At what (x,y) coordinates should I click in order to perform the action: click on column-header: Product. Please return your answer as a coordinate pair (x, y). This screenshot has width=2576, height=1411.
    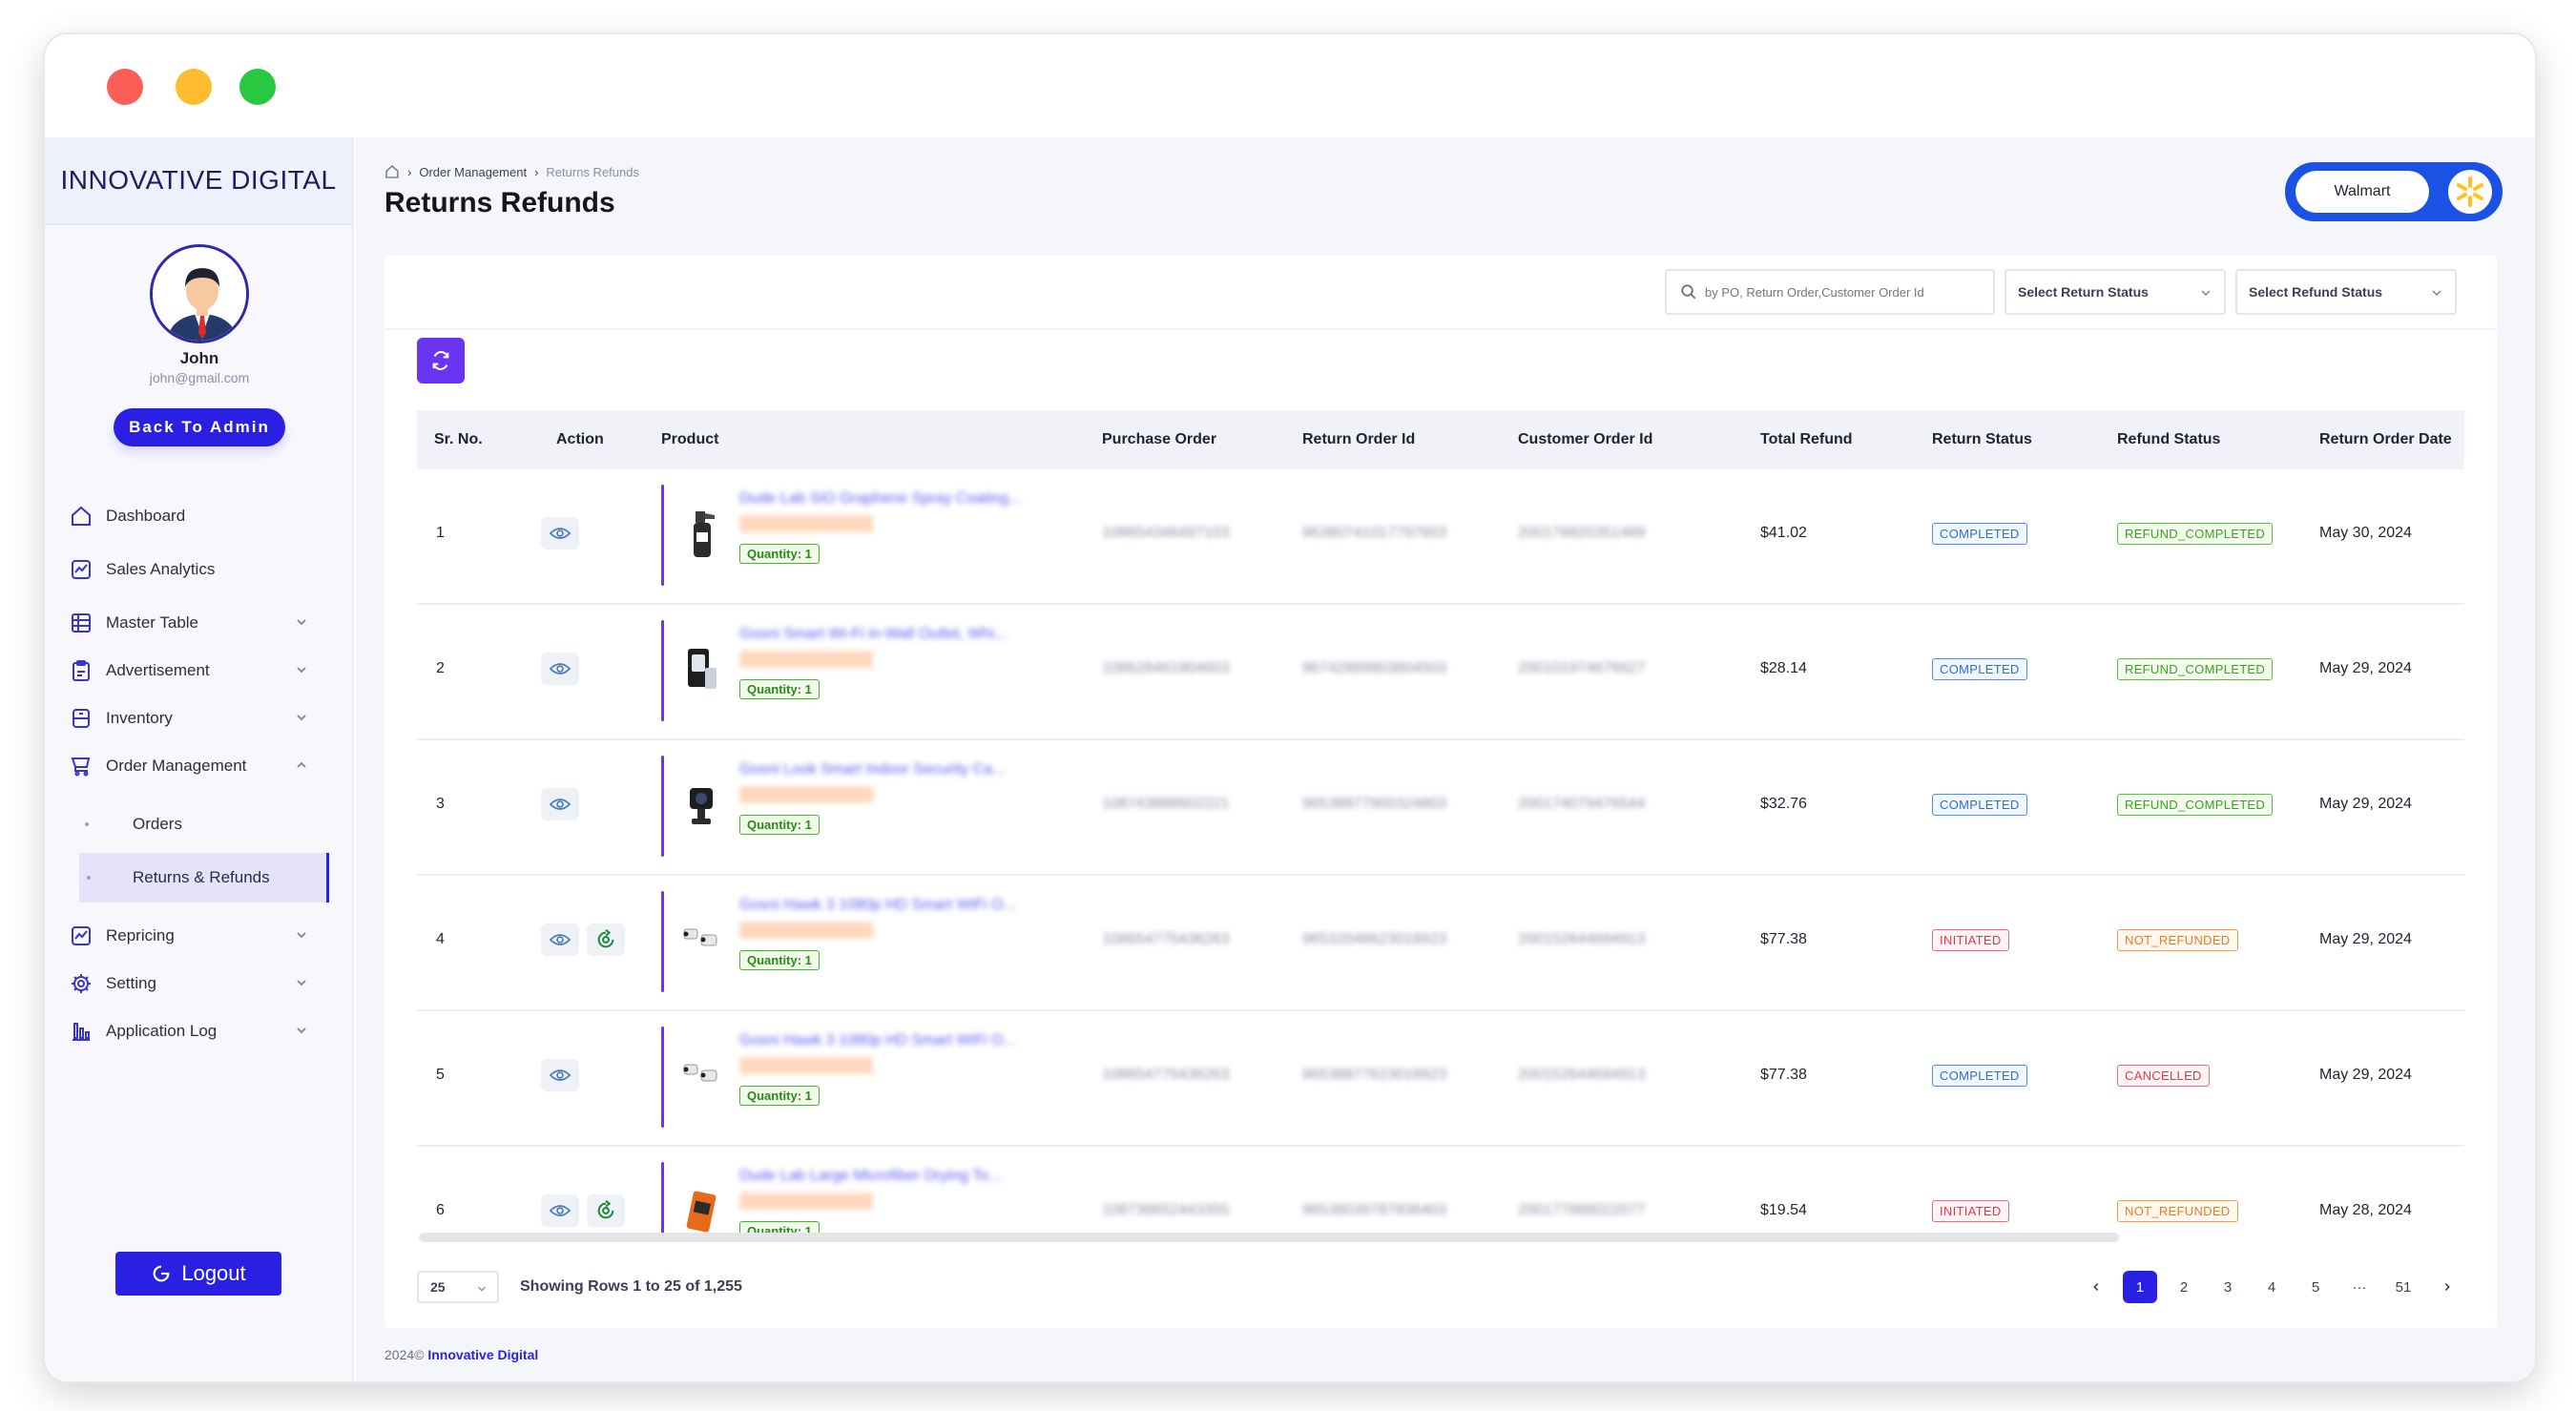
    Looking at the image, I should click on (689, 439).